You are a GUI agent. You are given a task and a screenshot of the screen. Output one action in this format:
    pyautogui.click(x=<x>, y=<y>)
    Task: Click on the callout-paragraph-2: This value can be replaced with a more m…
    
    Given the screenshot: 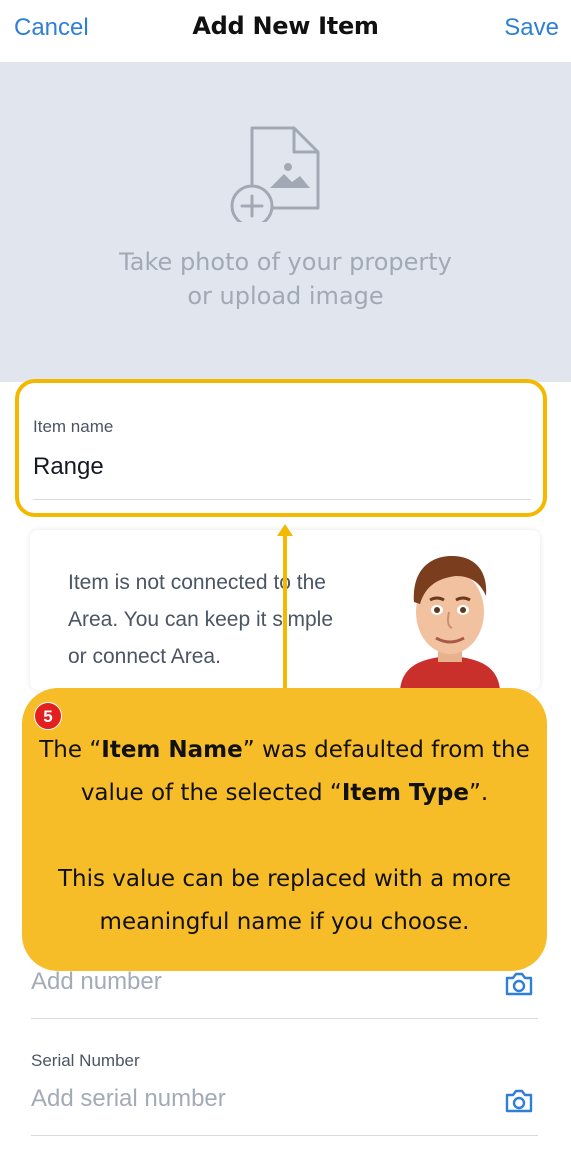 What is the action you would take?
    pyautogui.click(x=284, y=900)
    